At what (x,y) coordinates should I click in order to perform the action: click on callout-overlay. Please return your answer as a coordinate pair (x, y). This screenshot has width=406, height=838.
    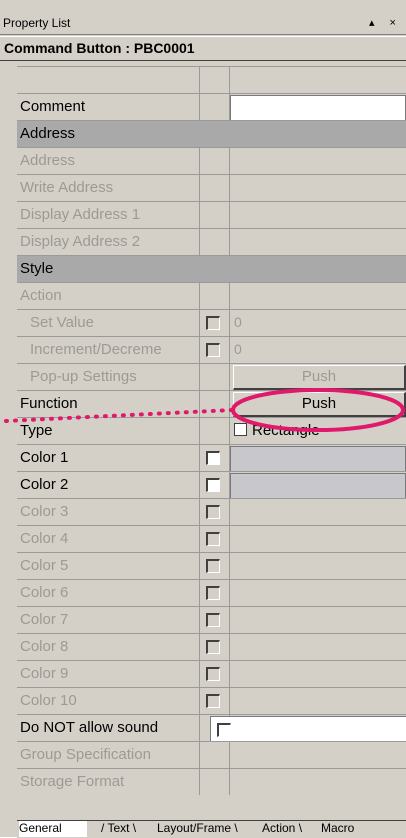
    Looking at the image, I should click on (204, 410).